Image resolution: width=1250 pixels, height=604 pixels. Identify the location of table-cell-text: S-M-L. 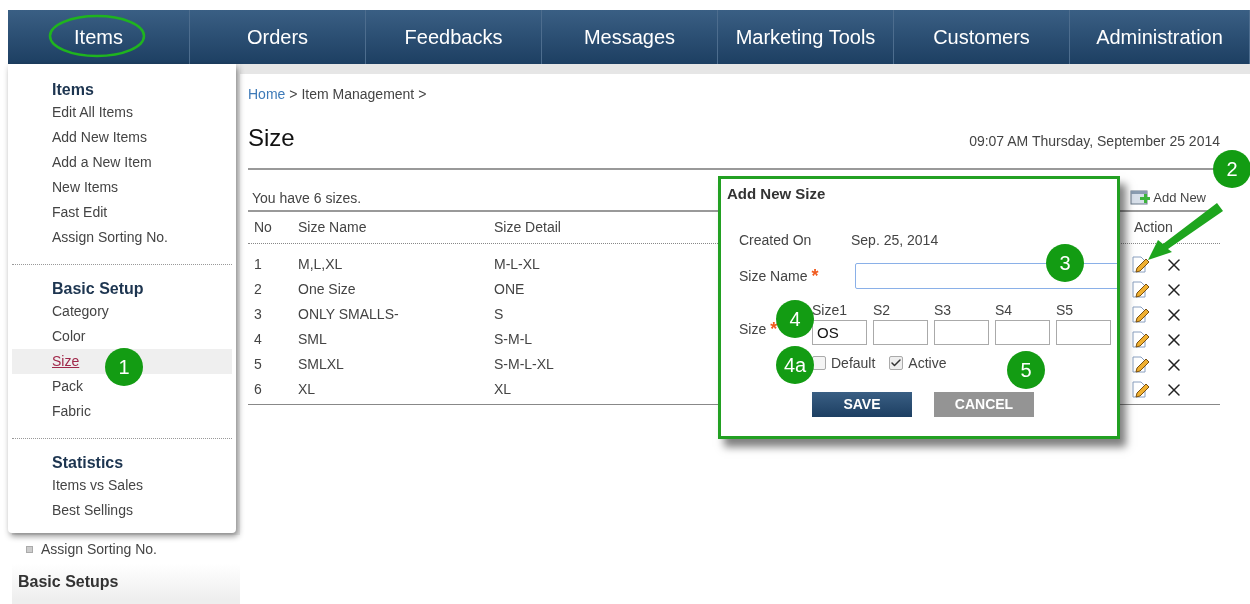
(514, 339).